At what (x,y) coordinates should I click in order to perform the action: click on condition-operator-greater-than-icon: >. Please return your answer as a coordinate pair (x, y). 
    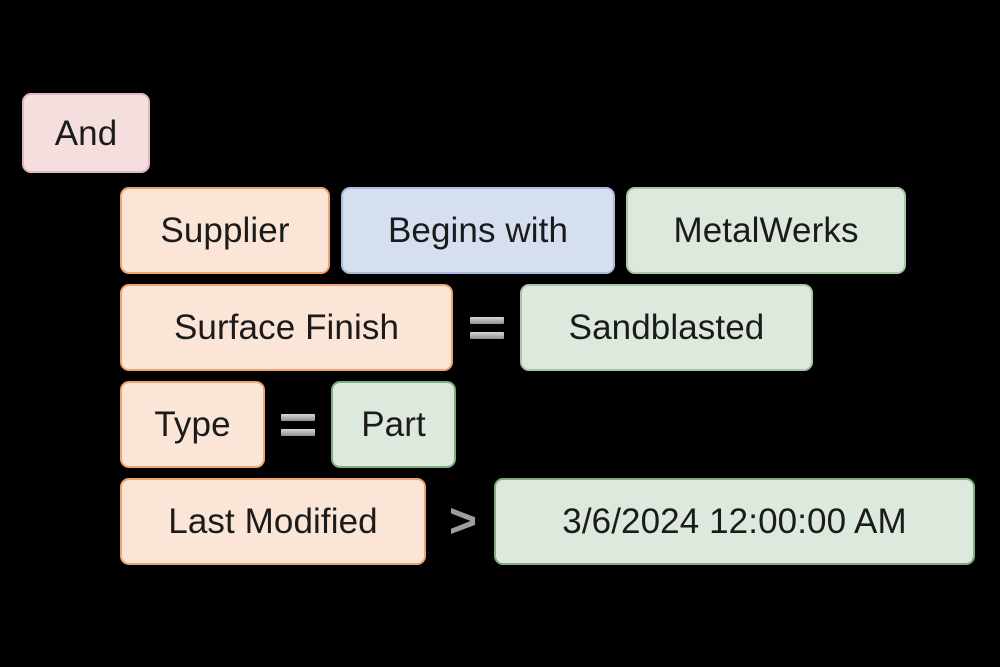
    Looking at the image, I should click on (463, 521).